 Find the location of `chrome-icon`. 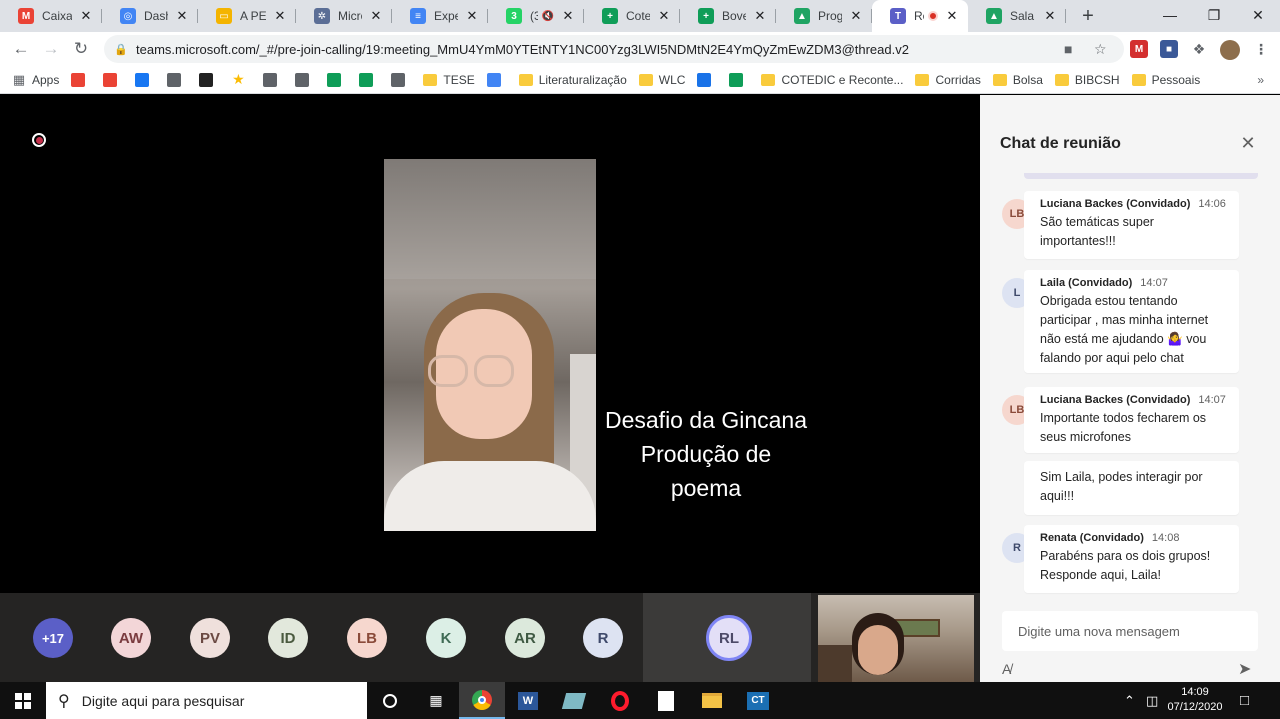

chrome-icon is located at coordinates (482, 700).